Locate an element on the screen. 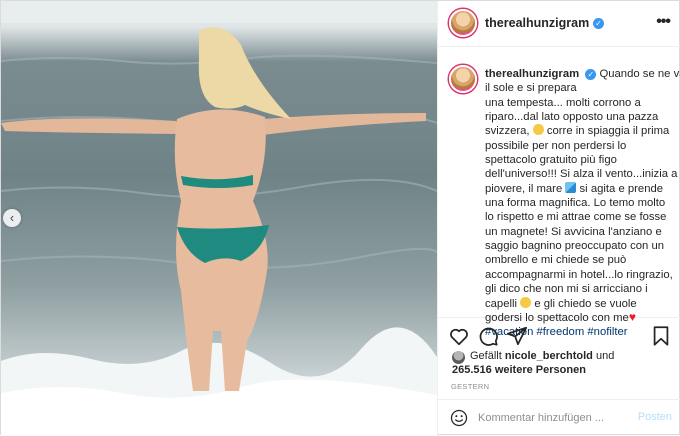  caption-text: capelli is located at coordinates (501, 303).